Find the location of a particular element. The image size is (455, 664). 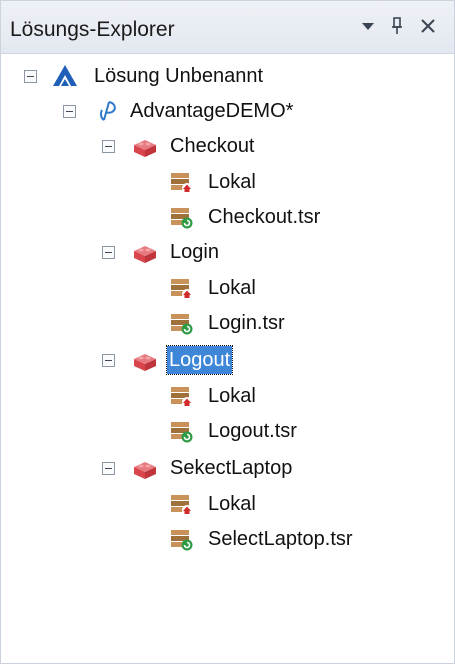

panel-title: Lösungs-Explorer is located at coordinates (92, 29).